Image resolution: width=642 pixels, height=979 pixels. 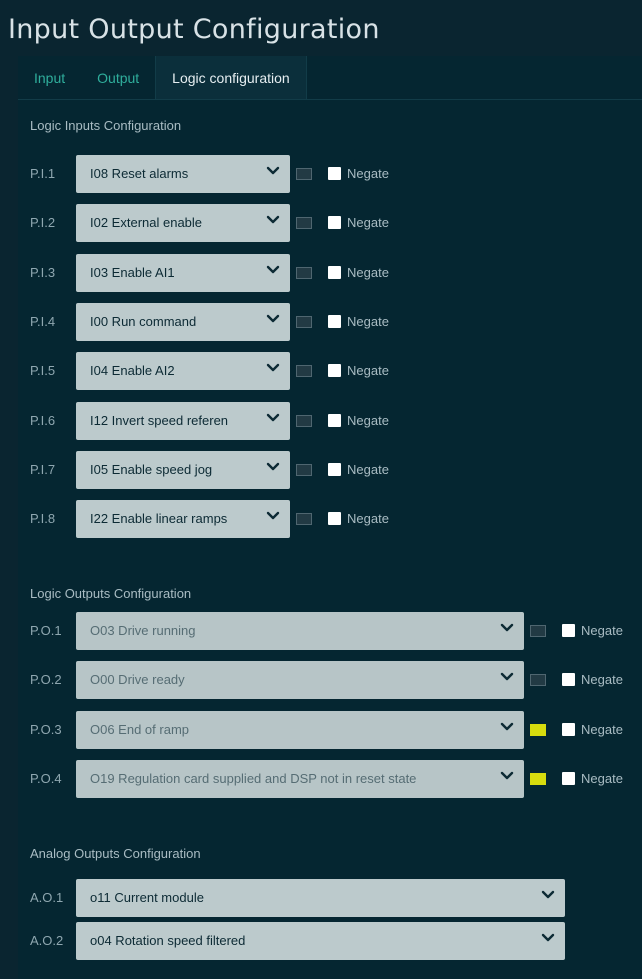 I want to click on select-value: I22 Enable linear ramps, so click(x=159, y=519).